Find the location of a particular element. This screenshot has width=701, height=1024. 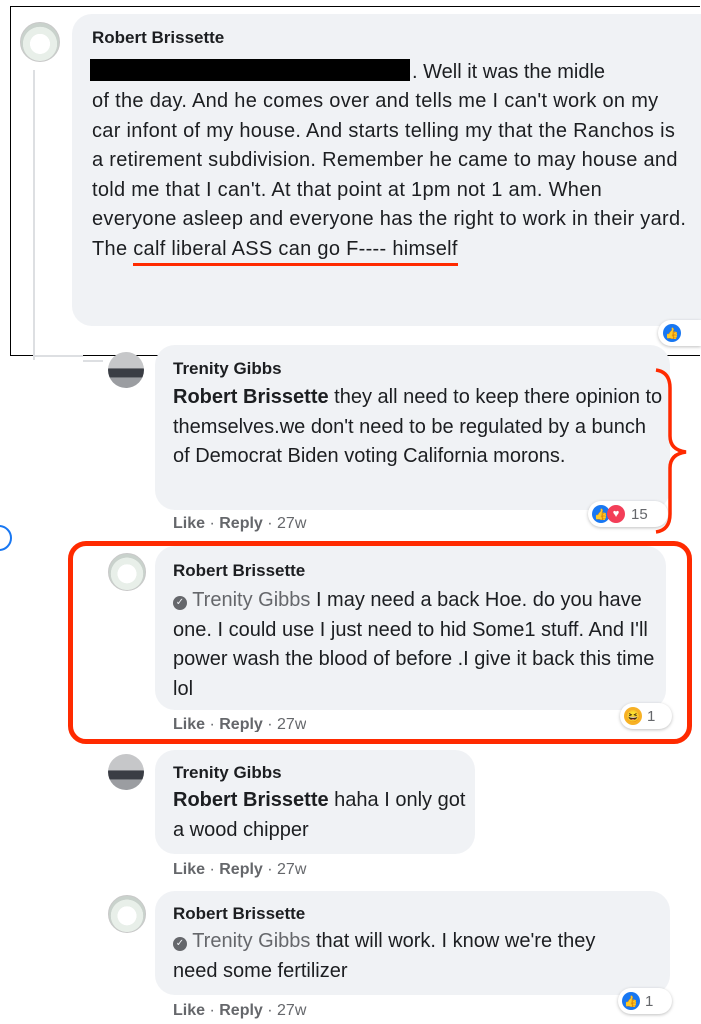

red-brace-annotation is located at coordinates (671, 451).